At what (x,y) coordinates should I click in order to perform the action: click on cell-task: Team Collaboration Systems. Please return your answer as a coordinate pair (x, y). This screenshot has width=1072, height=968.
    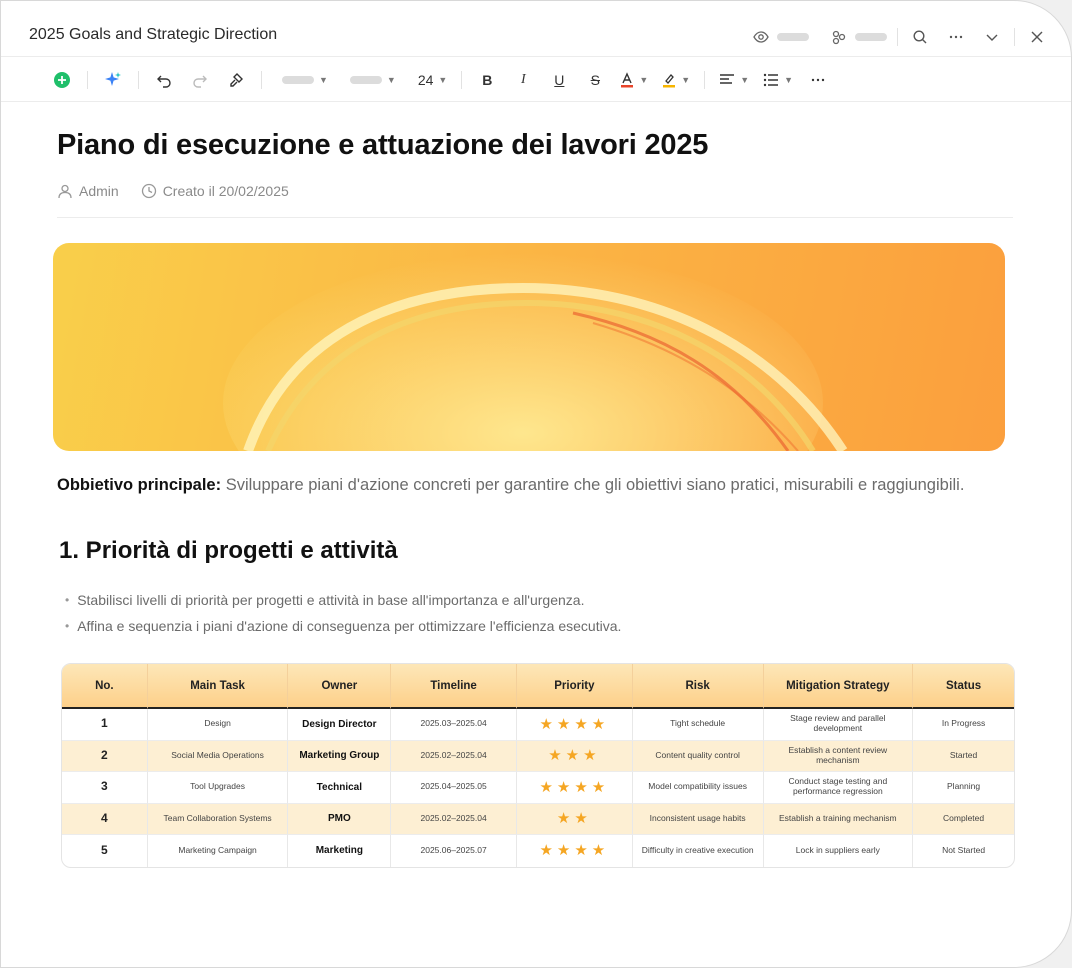
    Looking at the image, I should click on (218, 819).